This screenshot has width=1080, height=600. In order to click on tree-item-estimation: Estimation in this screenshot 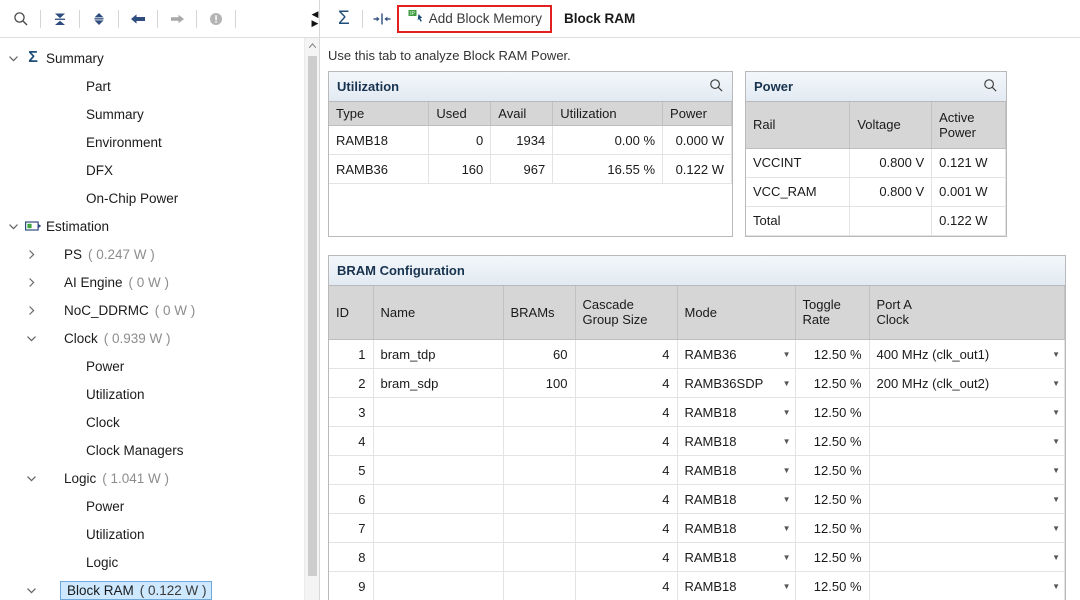, I will do `click(159, 226)`.